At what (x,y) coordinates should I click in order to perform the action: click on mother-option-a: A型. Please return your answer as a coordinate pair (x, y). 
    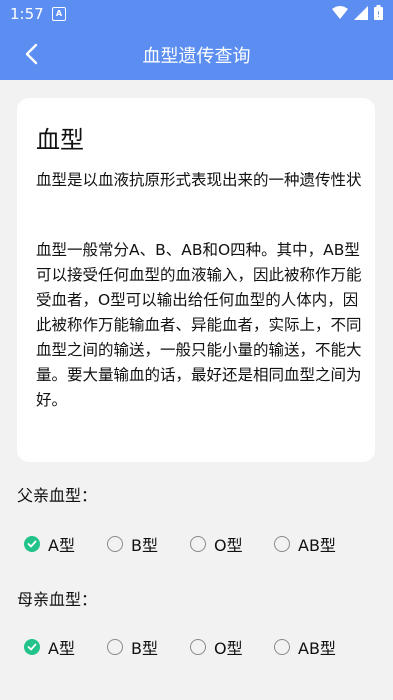
    Looking at the image, I should click on (49, 647).